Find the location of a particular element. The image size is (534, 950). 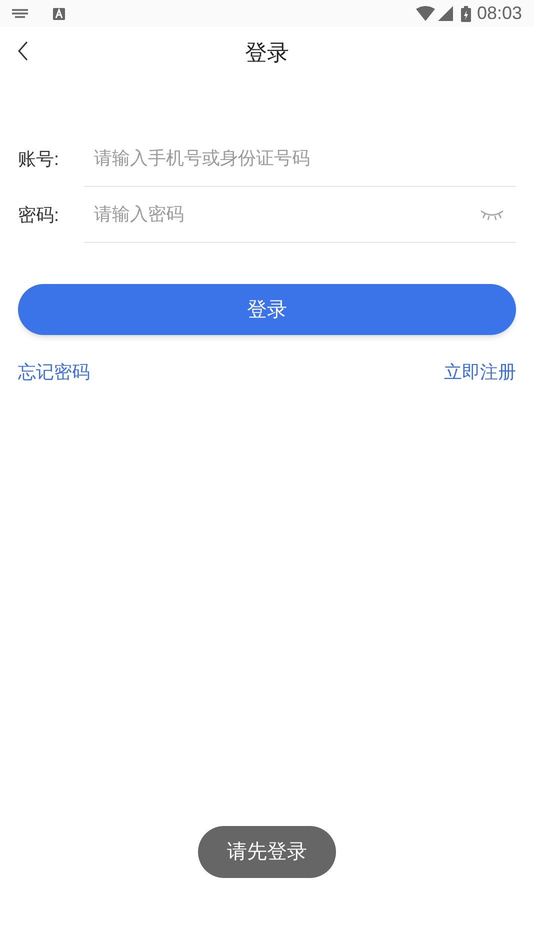

app-notification-icon is located at coordinates (59, 14).